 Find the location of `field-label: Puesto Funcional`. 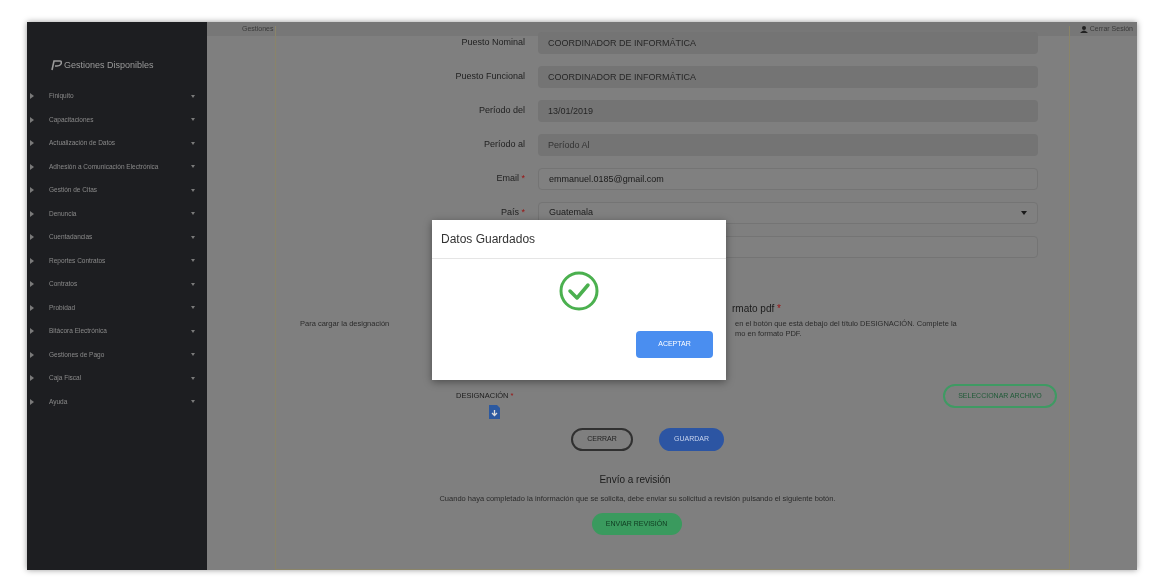

field-label: Puesto Funcional is located at coordinates (490, 77).